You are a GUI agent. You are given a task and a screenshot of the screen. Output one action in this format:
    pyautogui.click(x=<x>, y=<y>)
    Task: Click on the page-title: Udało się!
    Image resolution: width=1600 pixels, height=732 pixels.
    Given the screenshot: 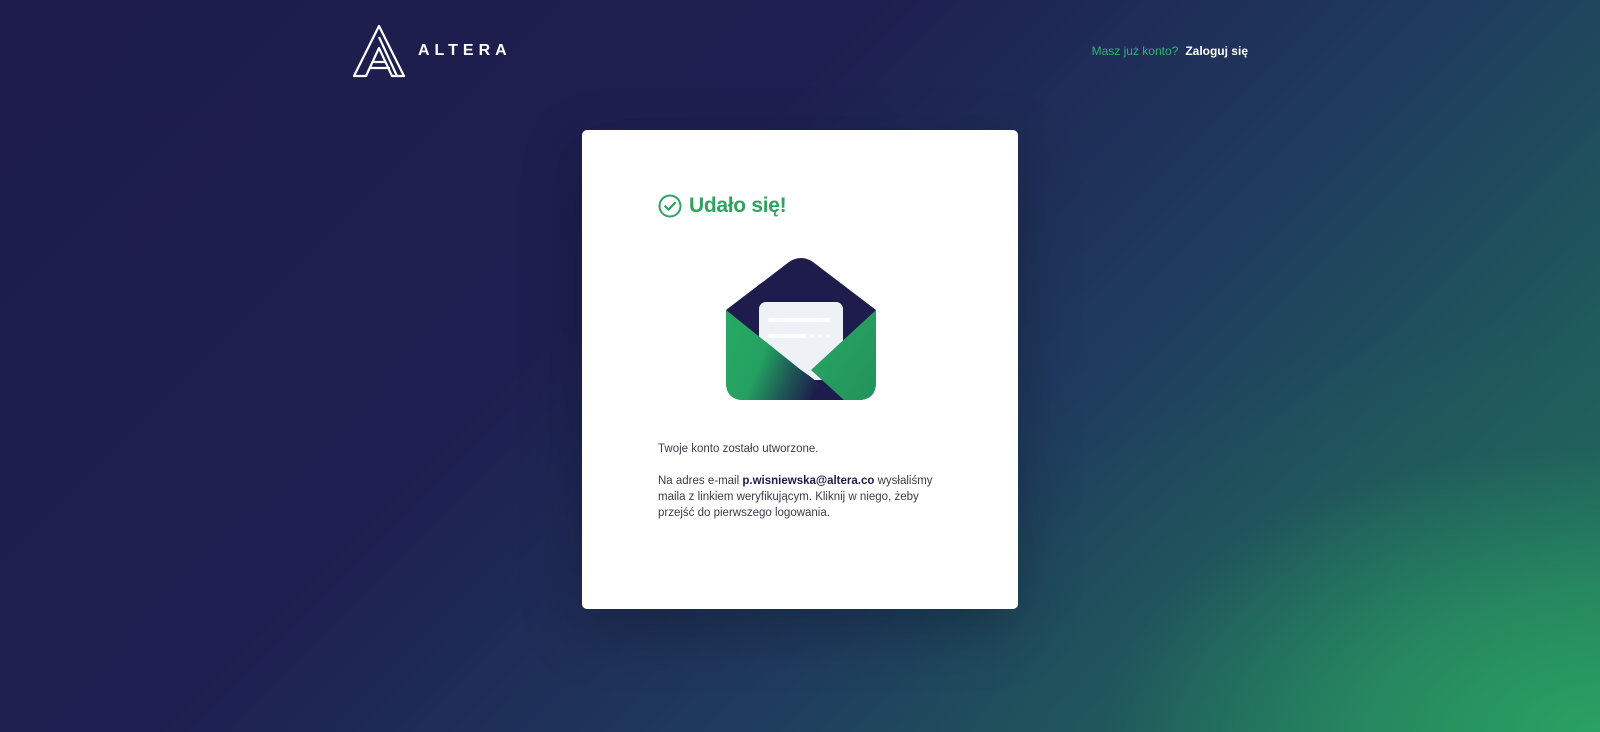 What is the action you would take?
    pyautogui.click(x=738, y=205)
    